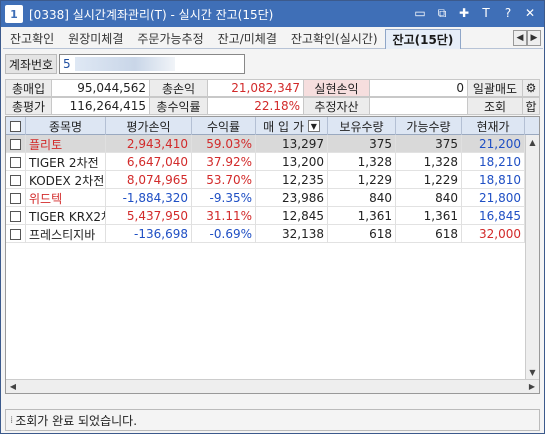 The height and width of the screenshot is (434, 545). I want to click on horizontal-scrollbar: ◀ ▶, so click(272, 386).